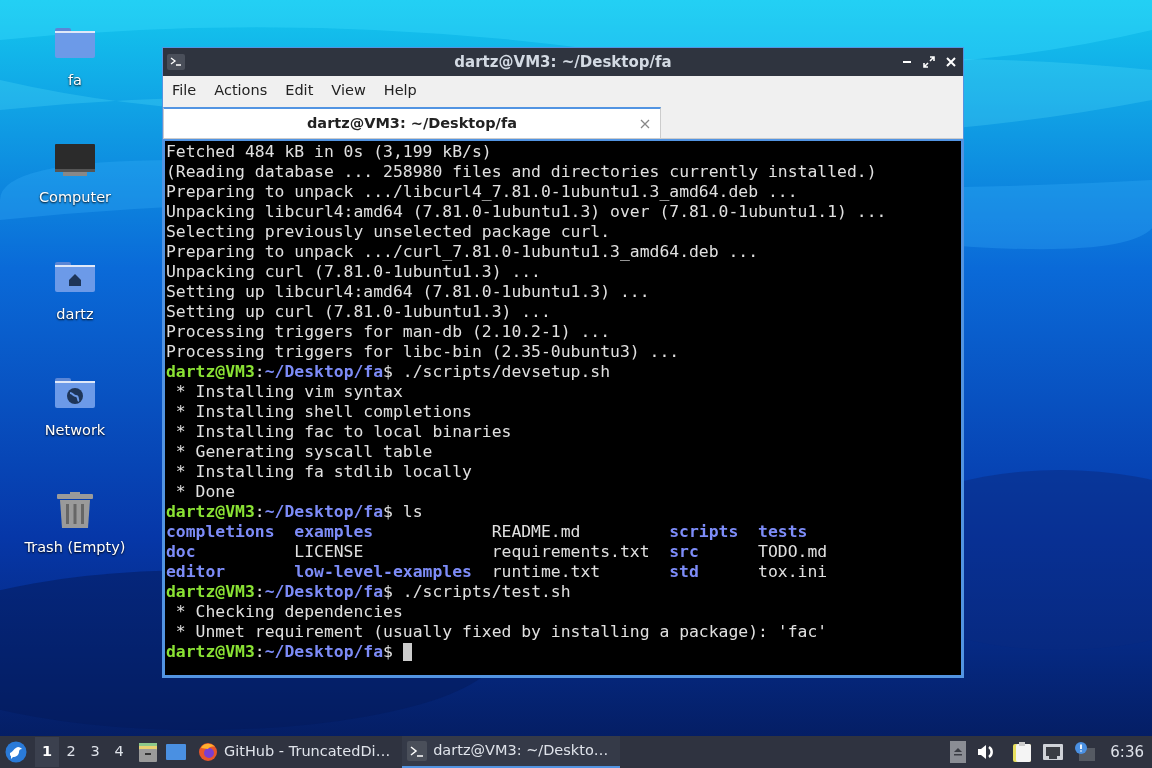  I want to click on workspace-button: 4, so click(119, 752).